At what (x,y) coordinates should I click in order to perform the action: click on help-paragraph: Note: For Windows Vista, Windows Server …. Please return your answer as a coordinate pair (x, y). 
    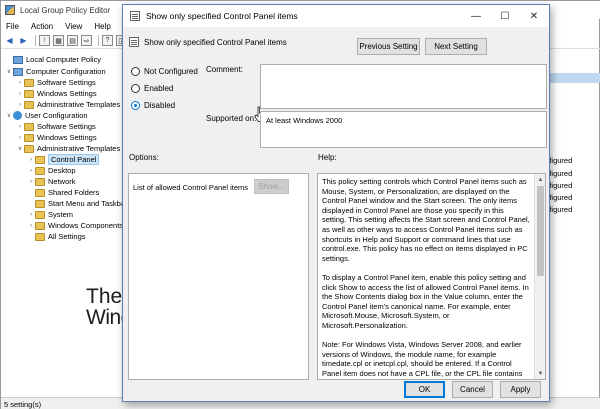
    Looking at the image, I should click on (422, 359).